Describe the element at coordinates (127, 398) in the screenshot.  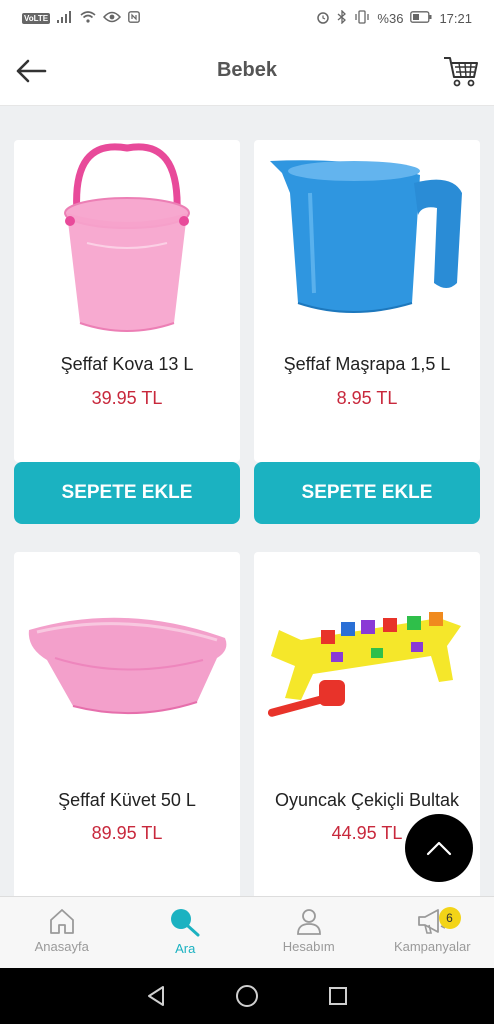
I see `product-price: 39.95 TL` at that location.